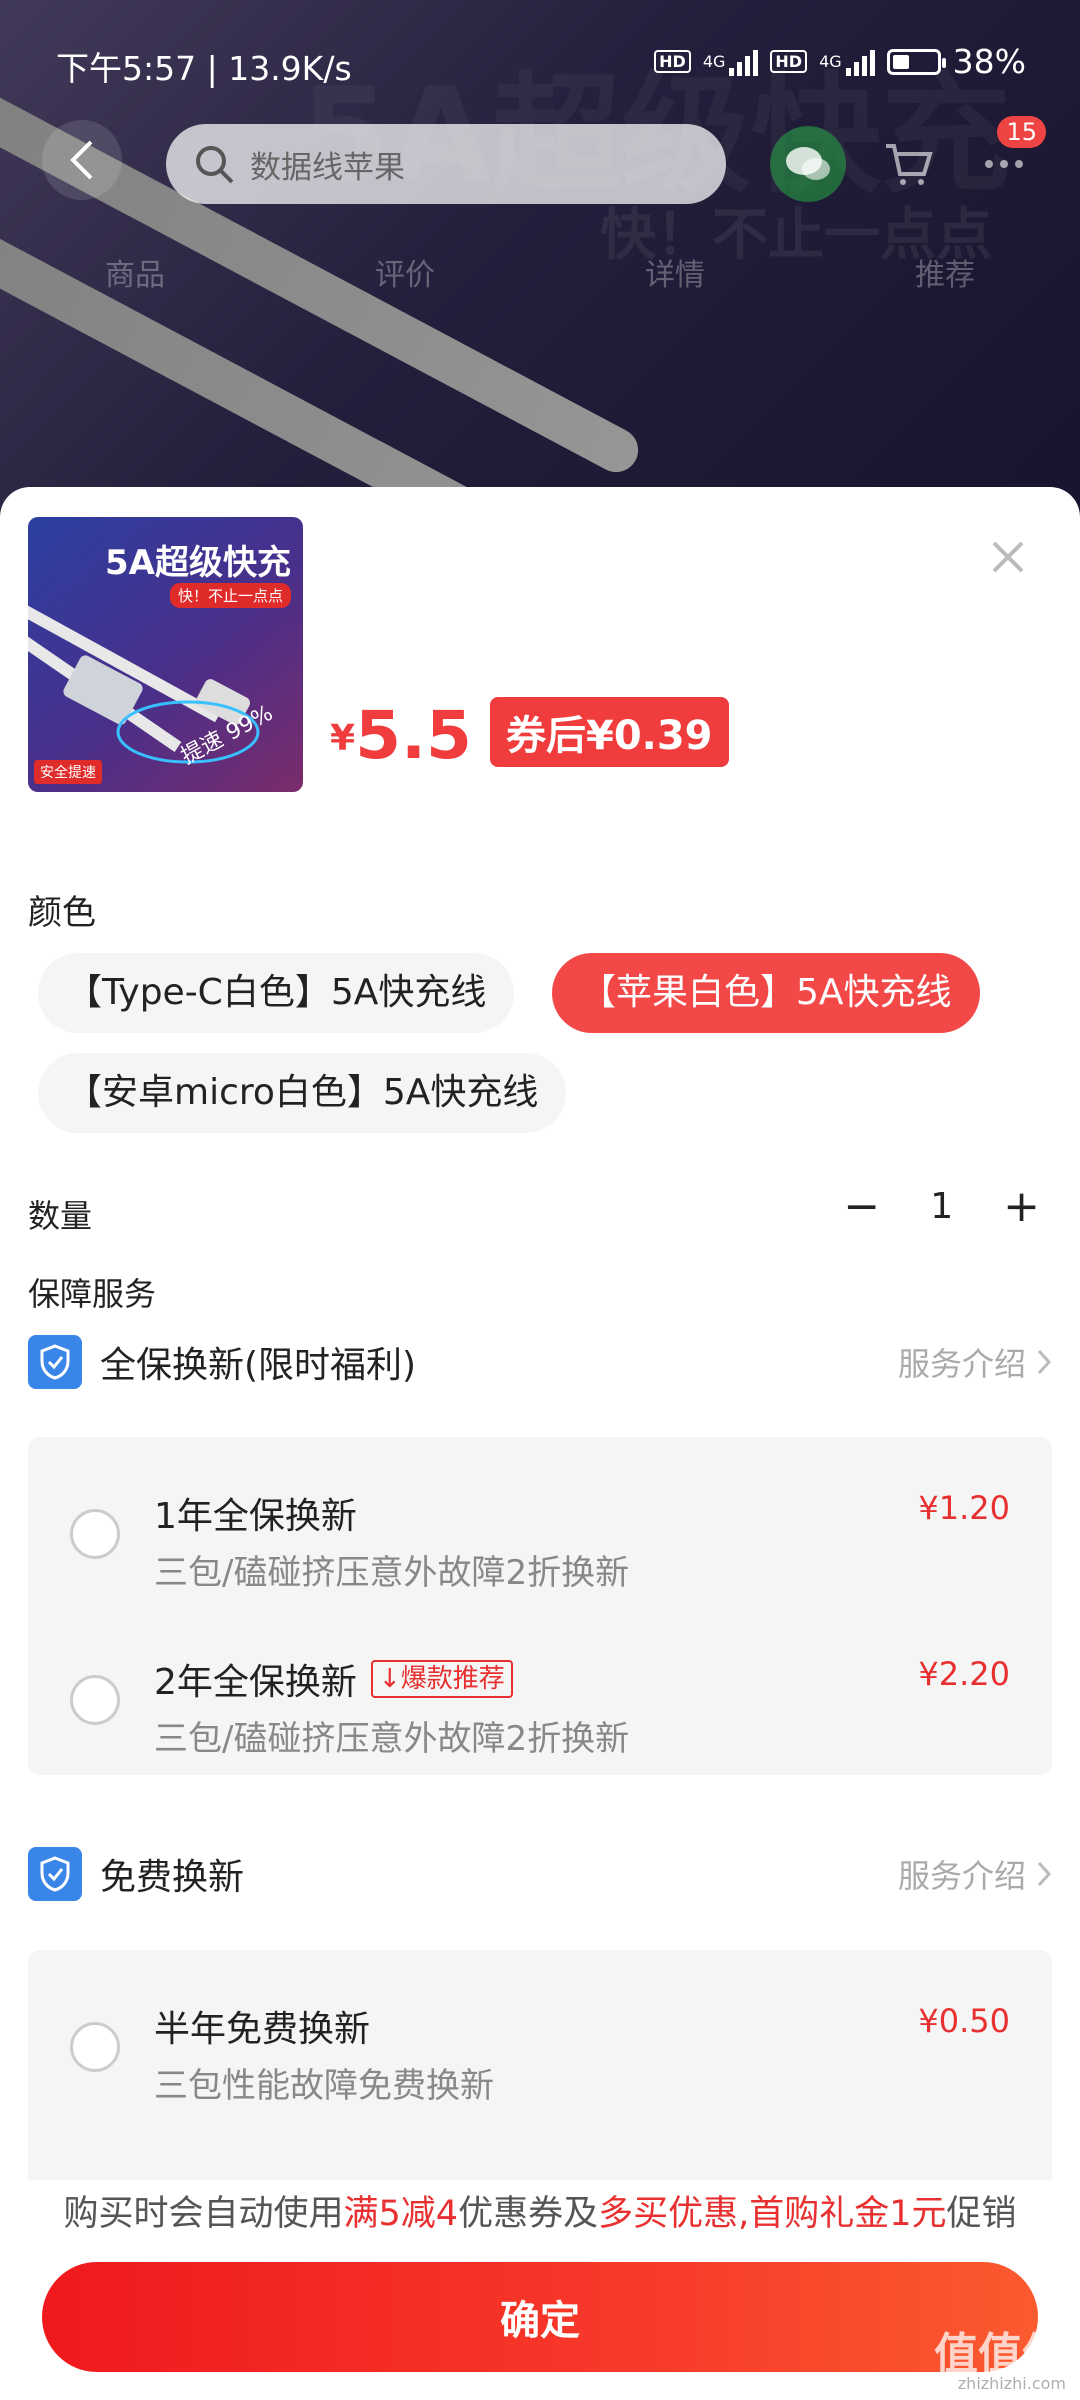 The width and height of the screenshot is (1080, 2400). Describe the element at coordinates (144, 684) in the screenshot. I see `cable-illustration` at that location.